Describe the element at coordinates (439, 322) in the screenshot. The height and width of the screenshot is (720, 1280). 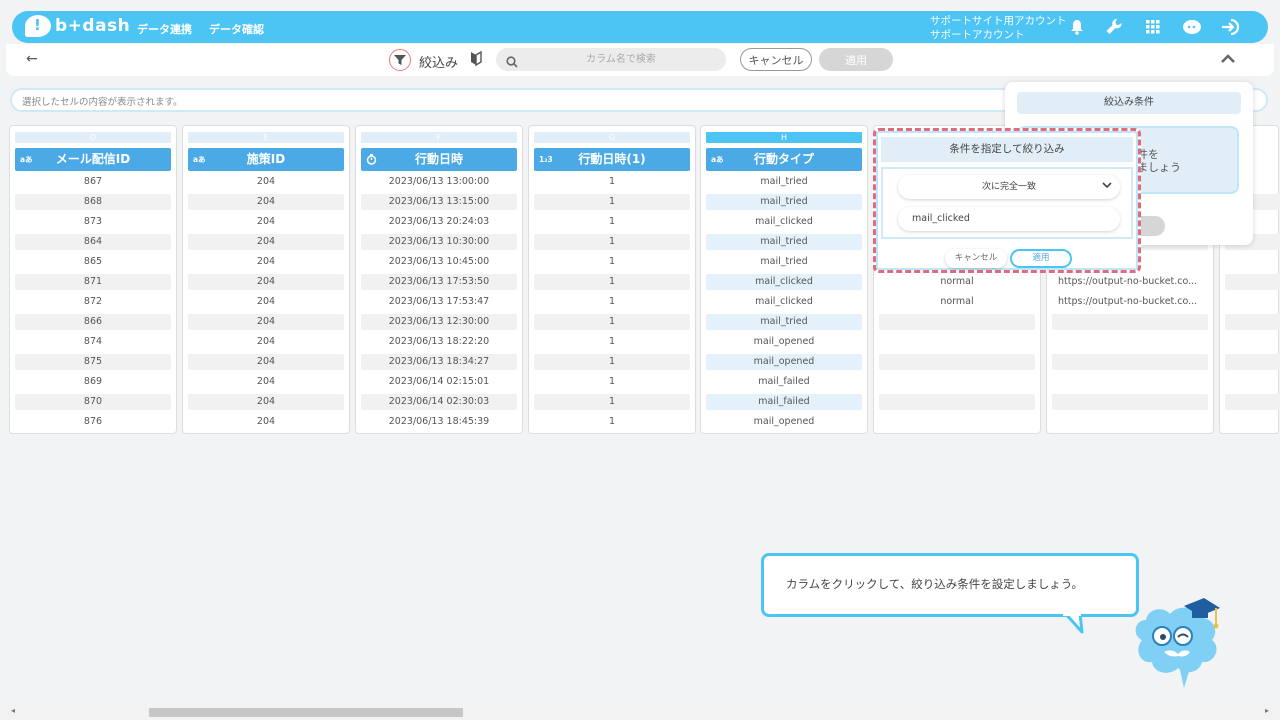
I see `table-cell: 2023/06/13 12:30:00` at that location.